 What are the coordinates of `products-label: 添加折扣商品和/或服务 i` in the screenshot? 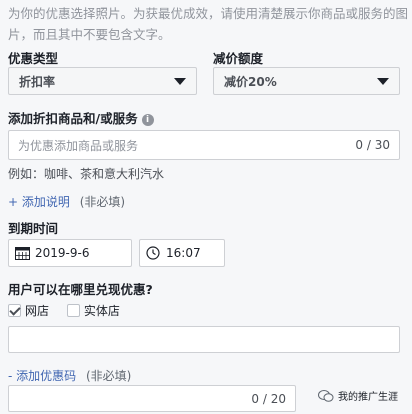 It's located at (81, 117).